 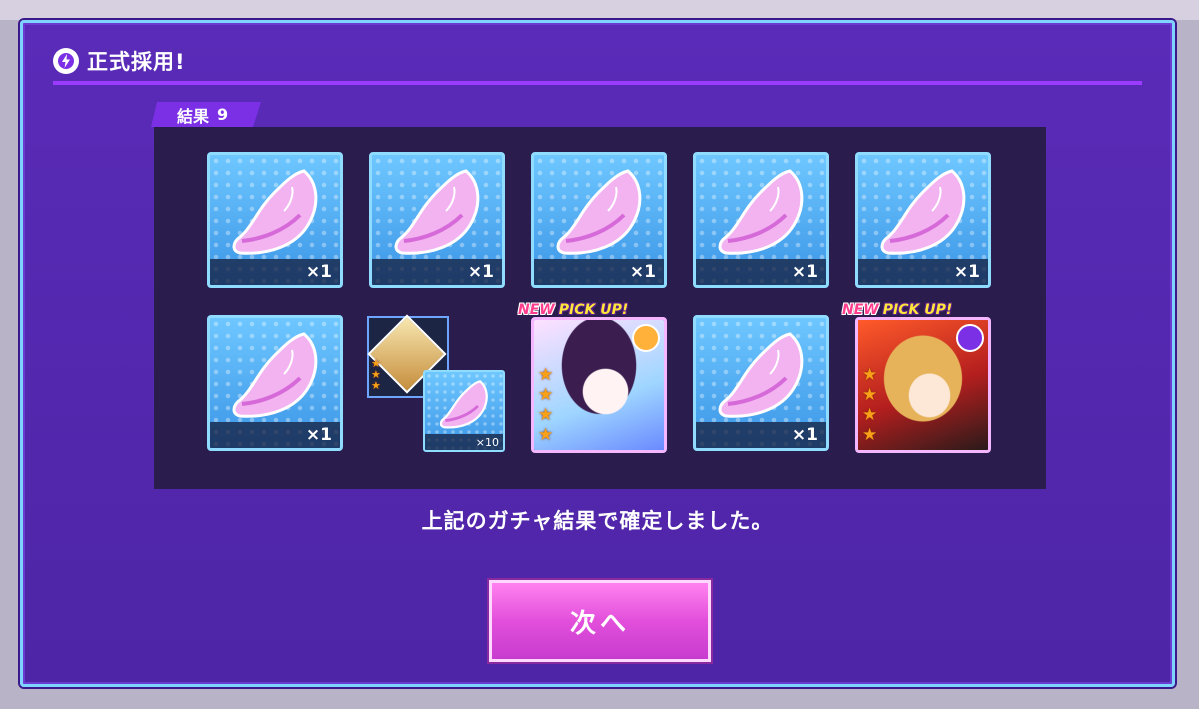 What do you see at coordinates (66, 61) in the screenshot?
I see `lightning-icon` at bounding box center [66, 61].